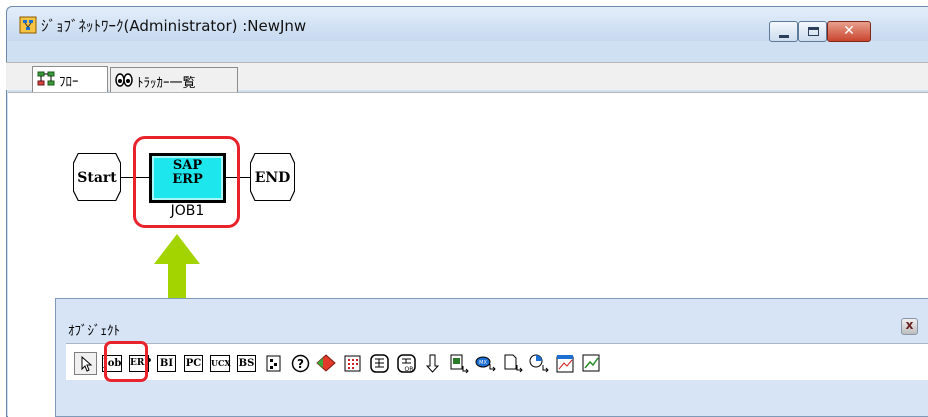 The height and width of the screenshot is (417, 928). I want to click on object-panel-title: ｵﾌﾞｼﾞｪｸﾄ, so click(94, 331).